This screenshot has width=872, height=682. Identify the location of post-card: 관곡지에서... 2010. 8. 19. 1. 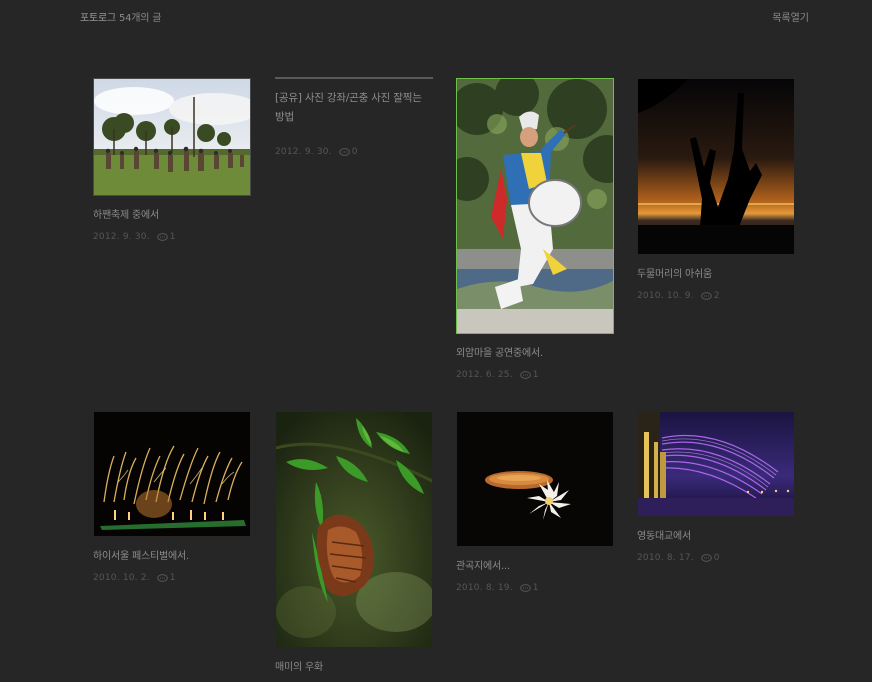
(535, 502).